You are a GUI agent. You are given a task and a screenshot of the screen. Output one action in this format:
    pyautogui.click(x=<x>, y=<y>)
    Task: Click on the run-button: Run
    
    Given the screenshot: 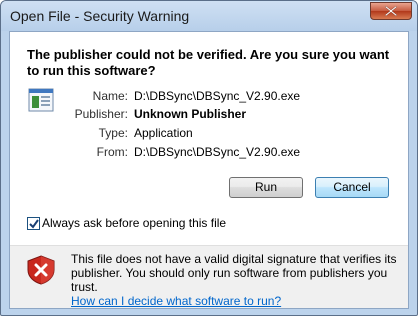 What is the action you would take?
    pyautogui.click(x=266, y=187)
    